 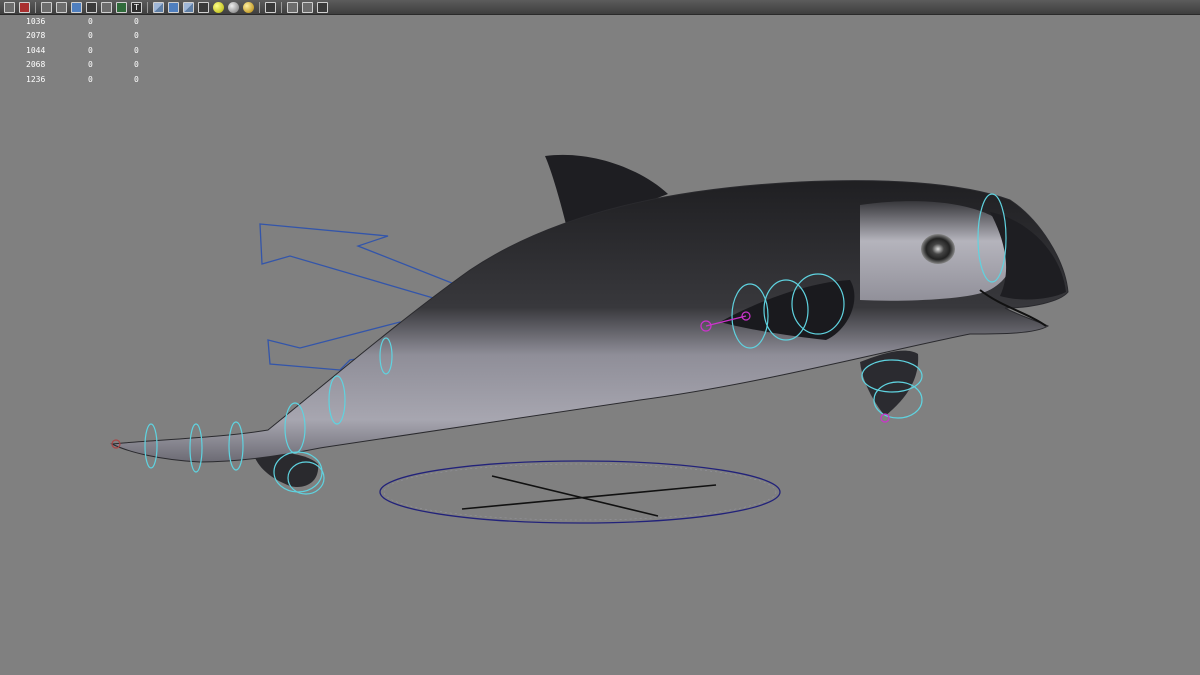 I want to click on ground-circle, so click(x=580, y=492).